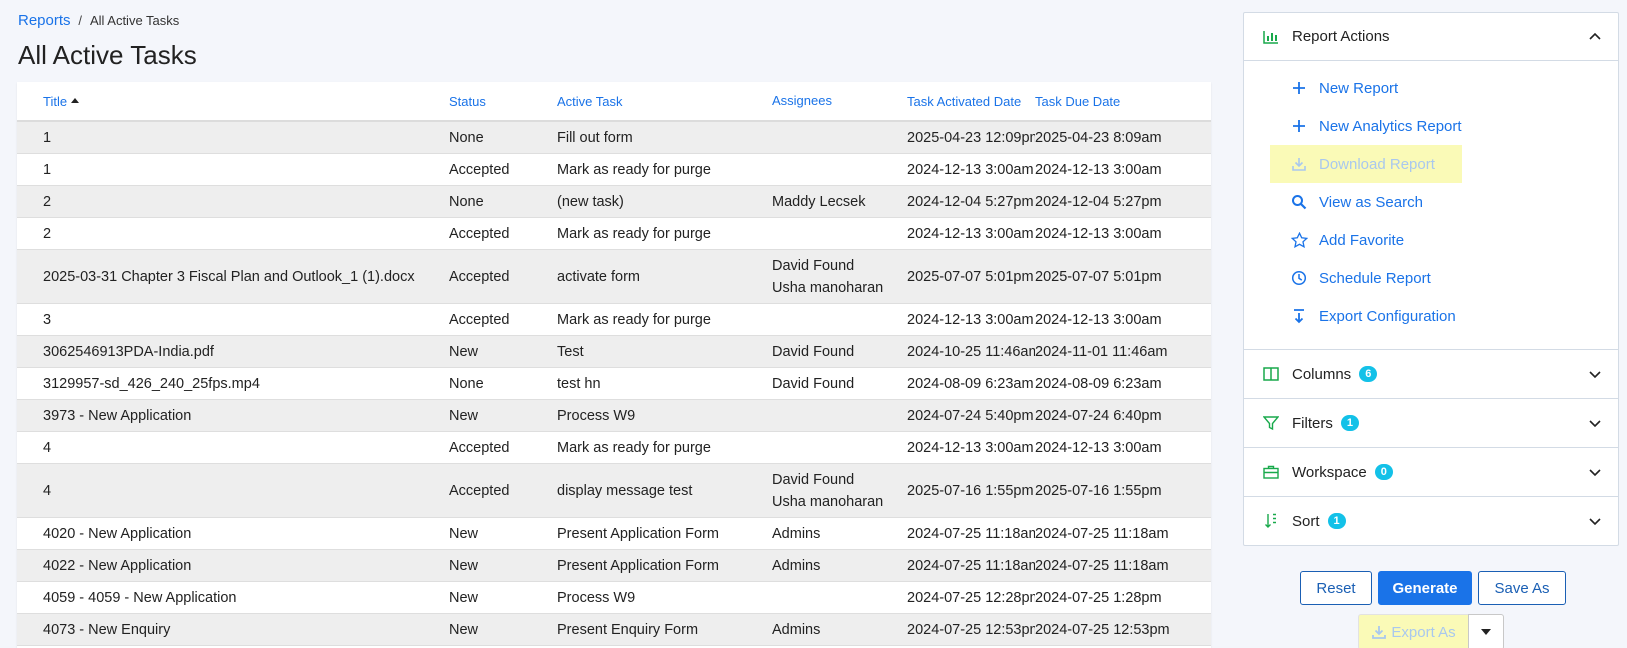  Describe the element at coordinates (971, 629) in the screenshot. I see `cell-task-activated-date: 2024-07-25 12:53pm` at that location.